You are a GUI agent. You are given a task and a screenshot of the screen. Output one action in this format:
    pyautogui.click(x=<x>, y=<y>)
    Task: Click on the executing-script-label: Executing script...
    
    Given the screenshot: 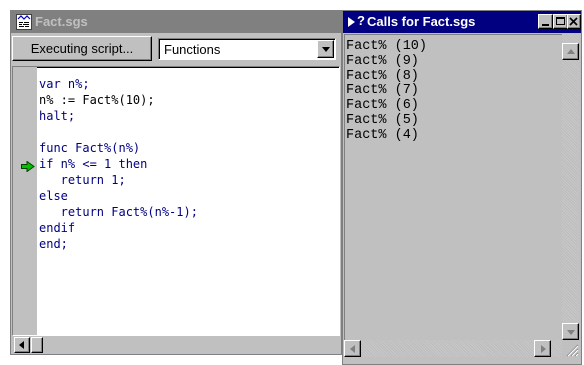 What is the action you would take?
    pyautogui.click(x=82, y=48)
    